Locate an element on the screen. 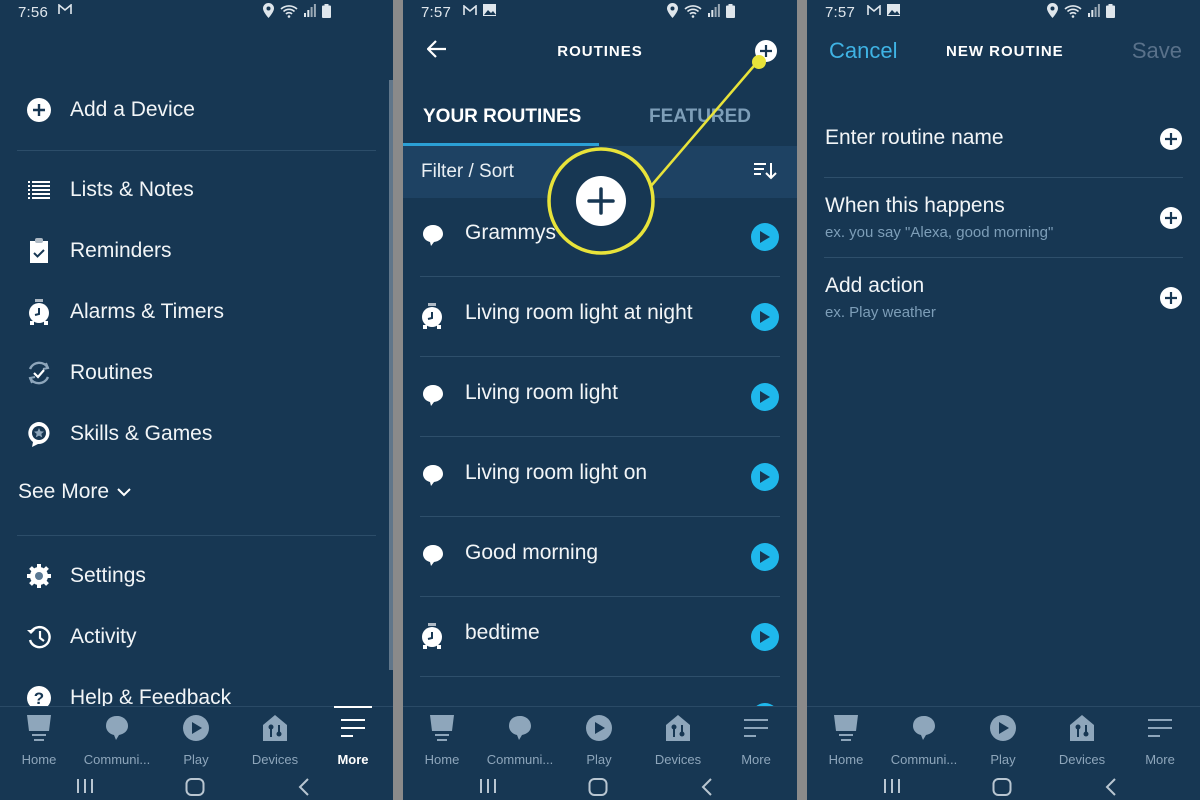 The image size is (1200, 800). tab-featured: FEATURED is located at coordinates (700, 117).